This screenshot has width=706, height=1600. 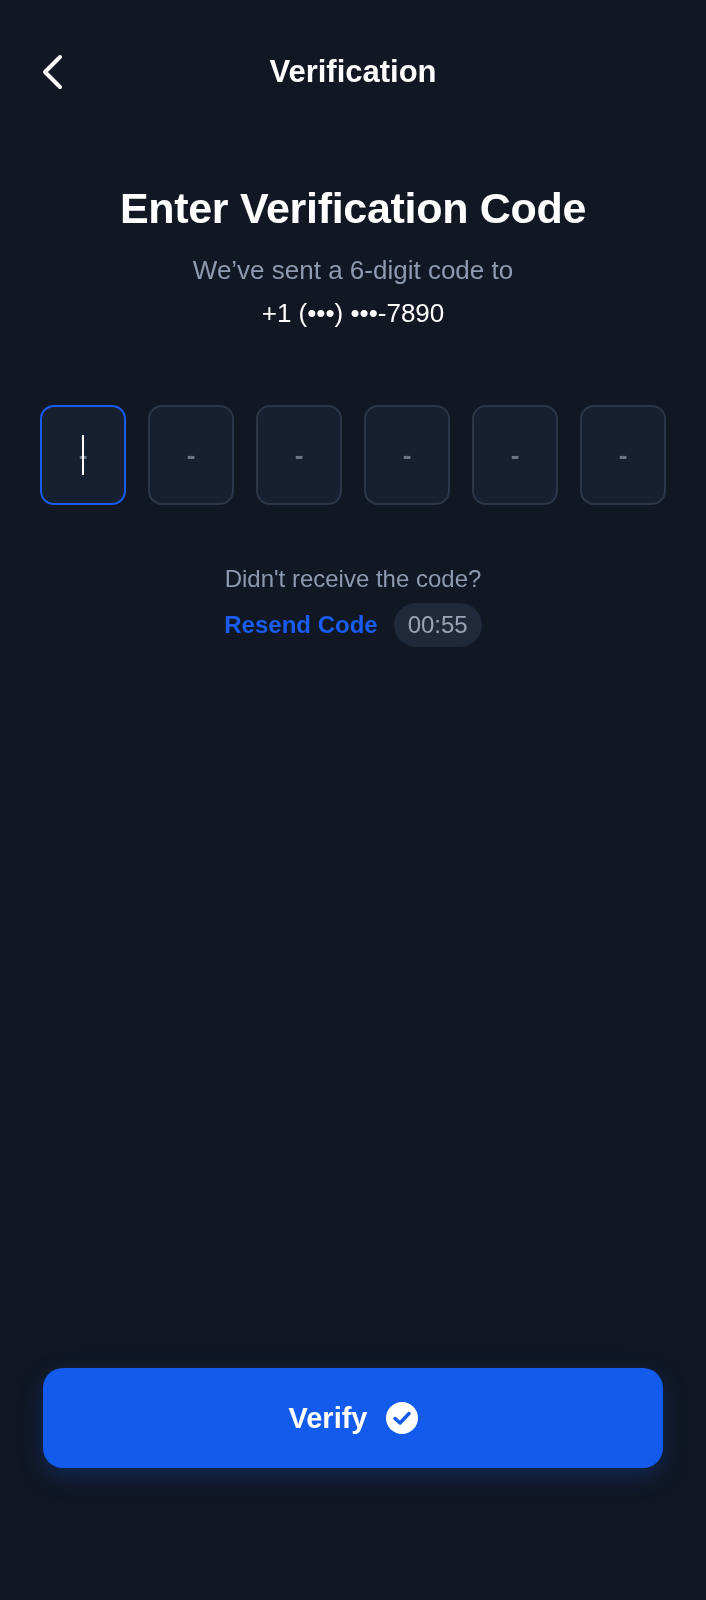 I want to click on check-circle-icon, so click(x=401, y=1418).